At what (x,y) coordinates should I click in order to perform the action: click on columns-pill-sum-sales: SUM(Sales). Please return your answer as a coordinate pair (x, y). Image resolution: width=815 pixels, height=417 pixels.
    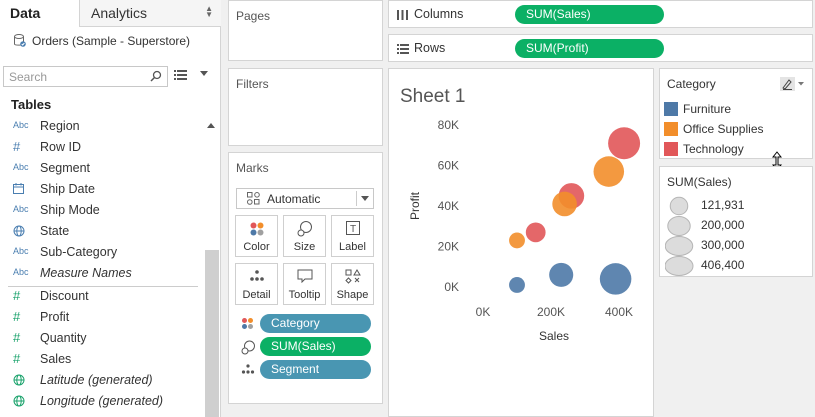
    Looking at the image, I should click on (589, 14).